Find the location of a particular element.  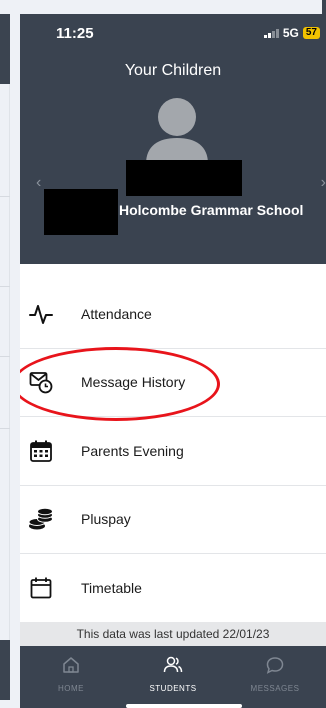

tab-bar: HOME STUDENTS MESSAGES is located at coordinates (173, 677).